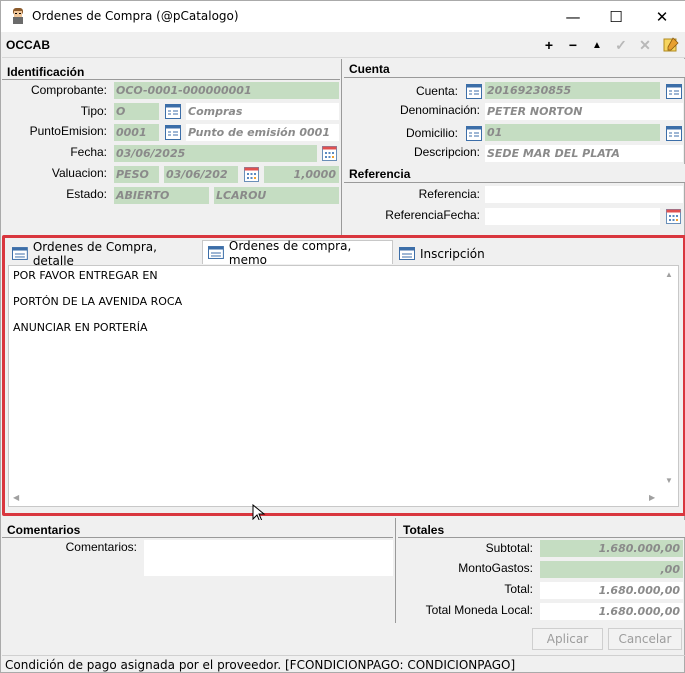 Image resolution: width=685 pixels, height=673 pixels. What do you see at coordinates (449, 194) in the screenshot?
I see `referencia-label: Referencia:` at bounding box center [449, 194].